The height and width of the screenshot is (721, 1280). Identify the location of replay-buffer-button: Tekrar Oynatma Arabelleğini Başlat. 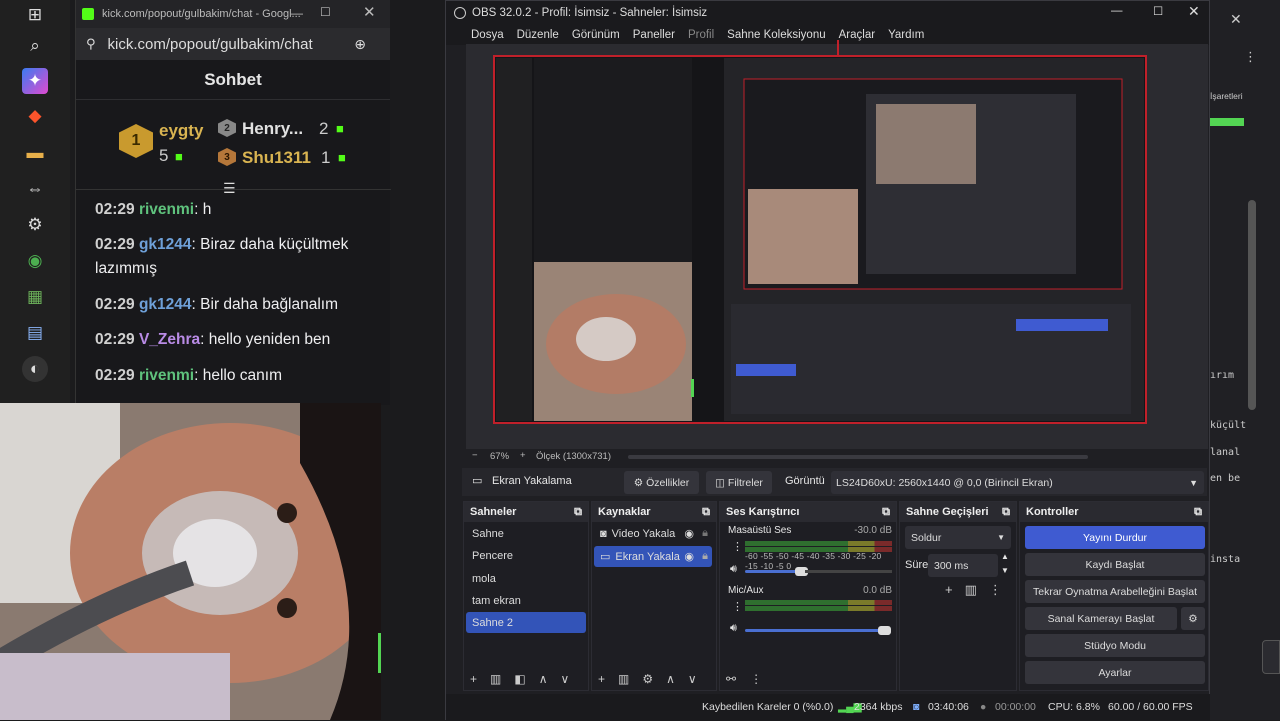
(1115, 591).